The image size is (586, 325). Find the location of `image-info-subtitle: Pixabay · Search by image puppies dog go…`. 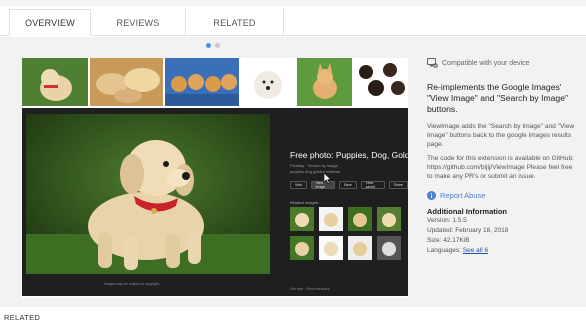

image-info-subtitle: Pixabay · Search by image puppies dog go… is located at coordinates (315, 169).